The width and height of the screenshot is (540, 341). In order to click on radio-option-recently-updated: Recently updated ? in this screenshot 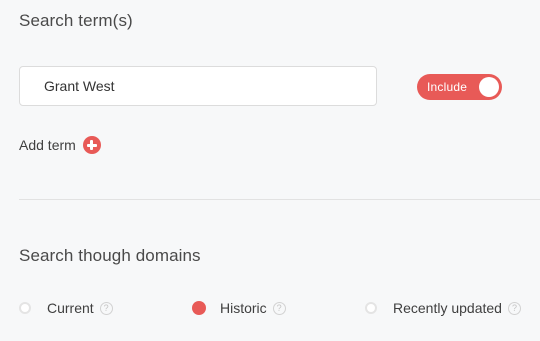, I will do `click(443, 308)`.